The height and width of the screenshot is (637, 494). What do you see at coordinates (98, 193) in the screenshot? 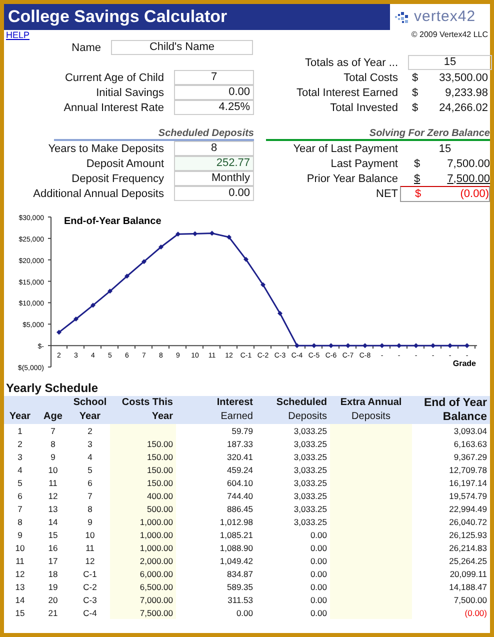
I see `field-label: Additional Annual Deposits` at bounding box center [98, 193].